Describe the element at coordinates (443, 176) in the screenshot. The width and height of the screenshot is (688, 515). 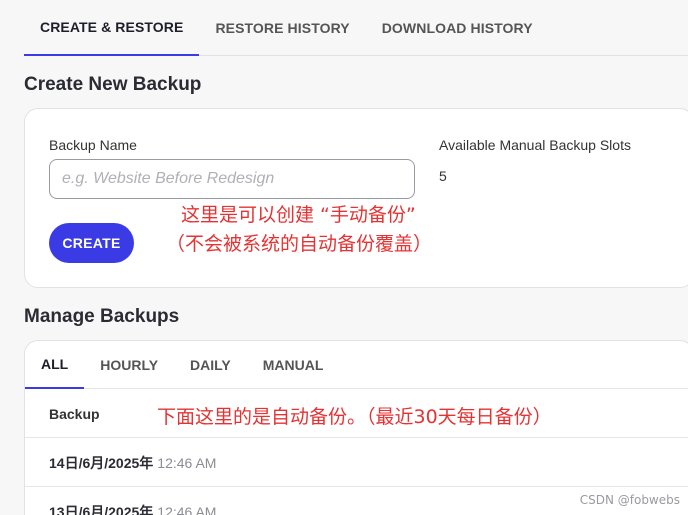
I see `slots-value: 5` at that location.